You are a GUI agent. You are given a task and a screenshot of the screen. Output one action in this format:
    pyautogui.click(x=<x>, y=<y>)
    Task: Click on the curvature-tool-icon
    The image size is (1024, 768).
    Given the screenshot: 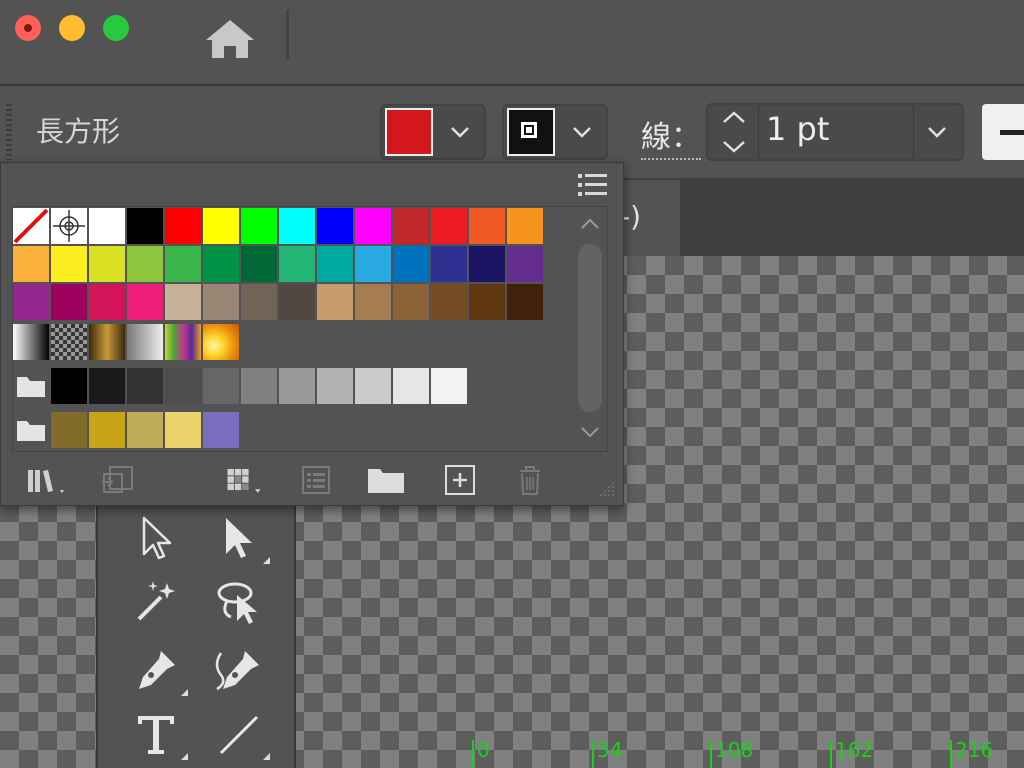 What is the action you would take?
    pyautogui.click(x=238, y=670)
    